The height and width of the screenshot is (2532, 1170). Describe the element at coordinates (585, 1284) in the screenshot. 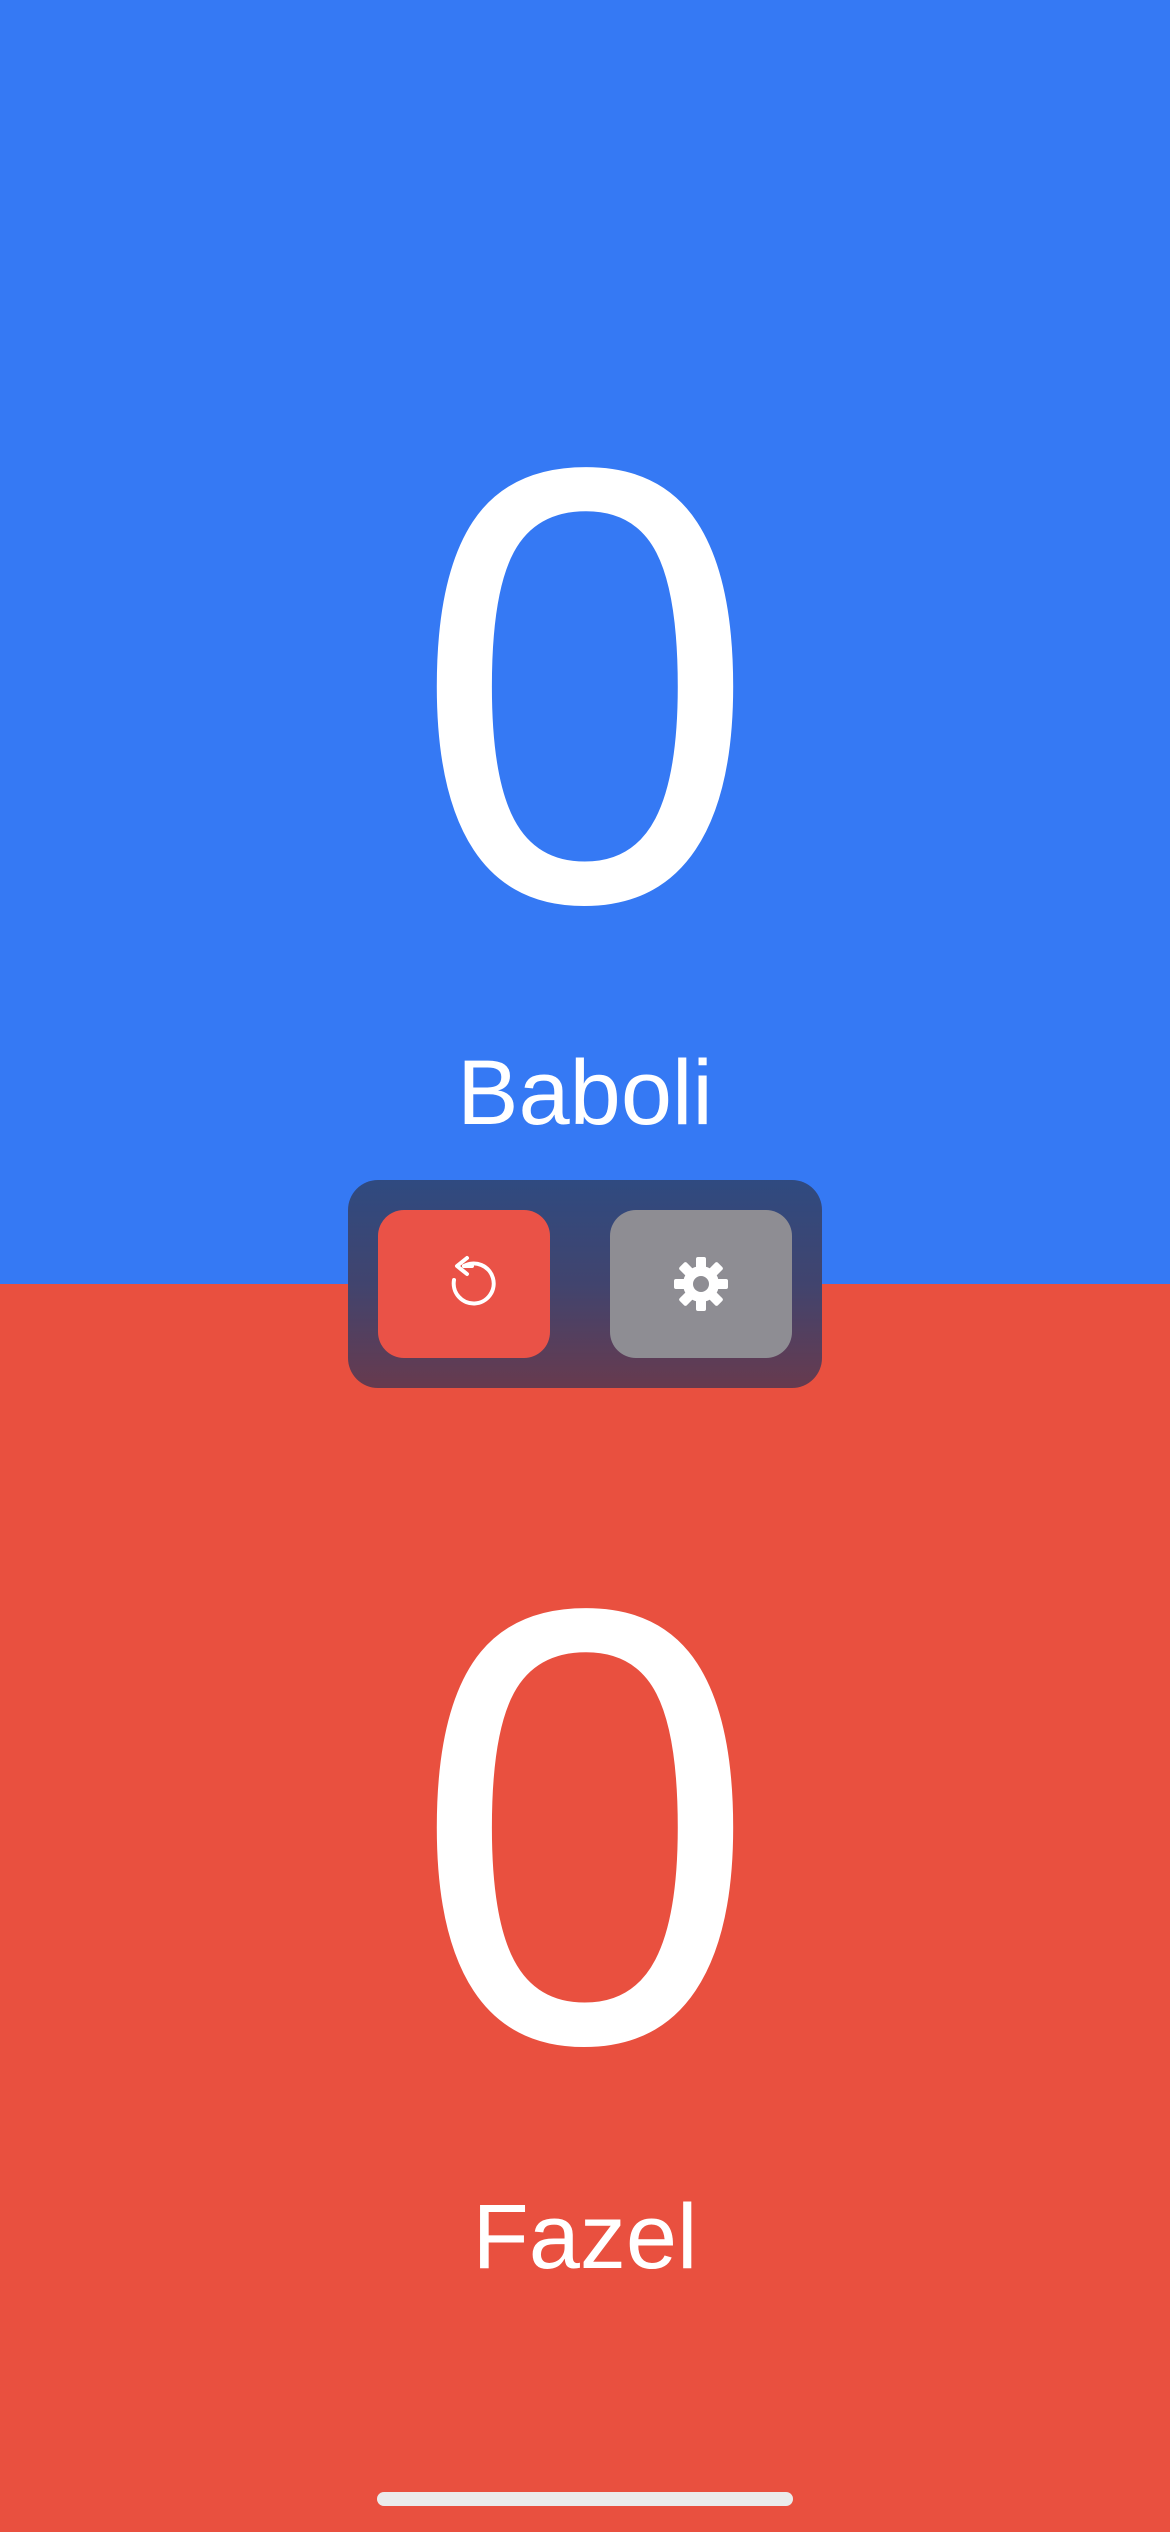

I see `controls-panel` at that location.